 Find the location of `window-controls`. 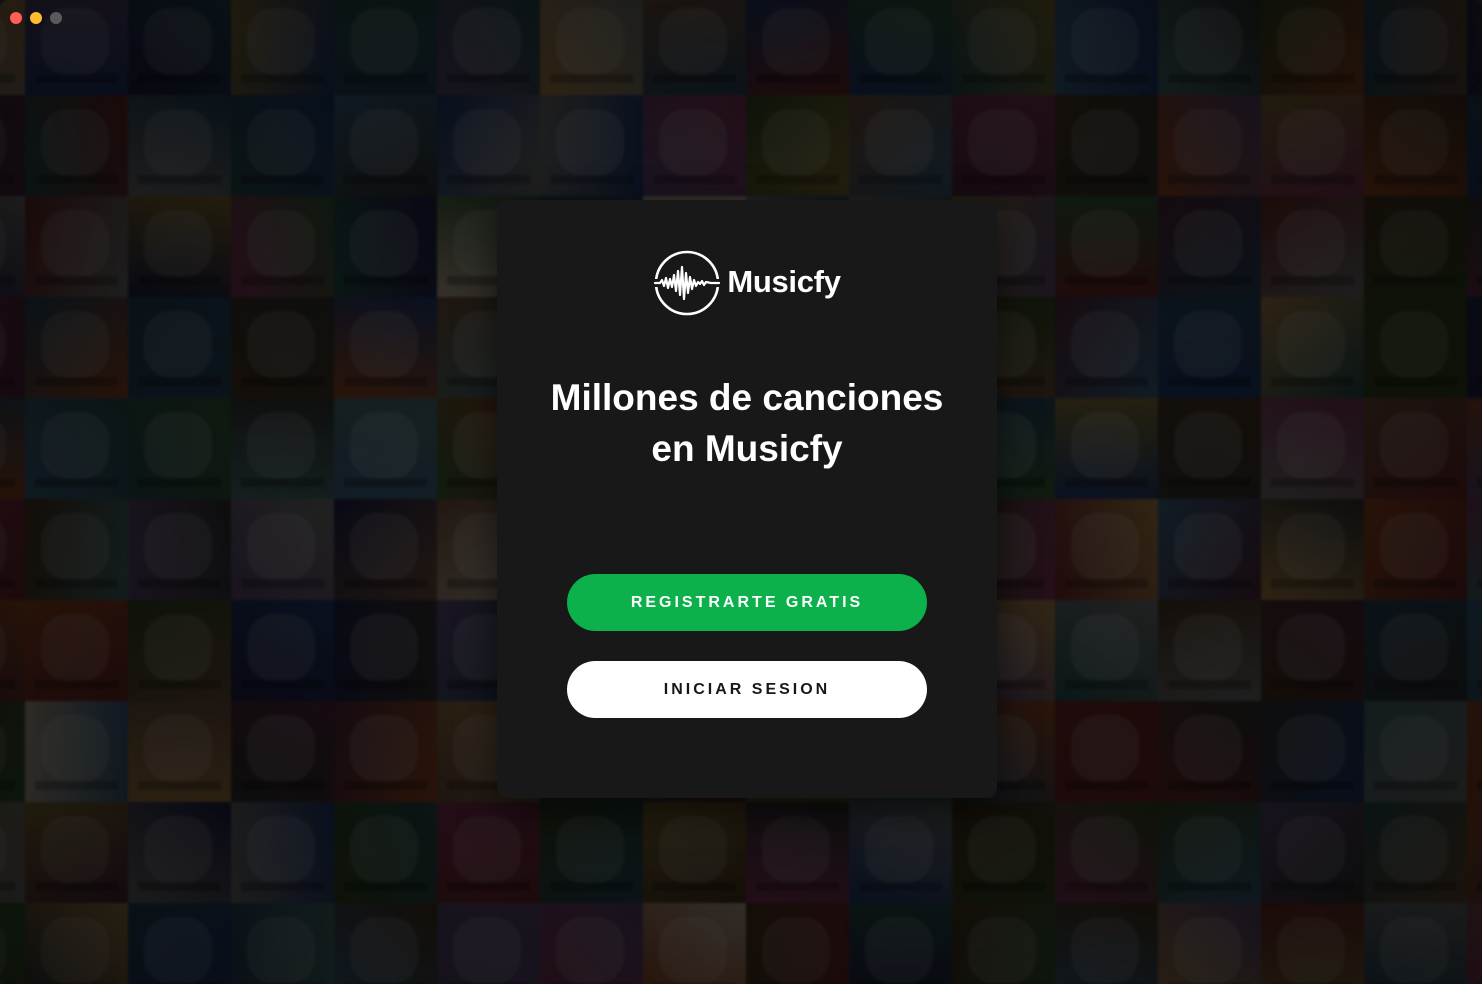

window-controls is located at coordinates (36, 18).